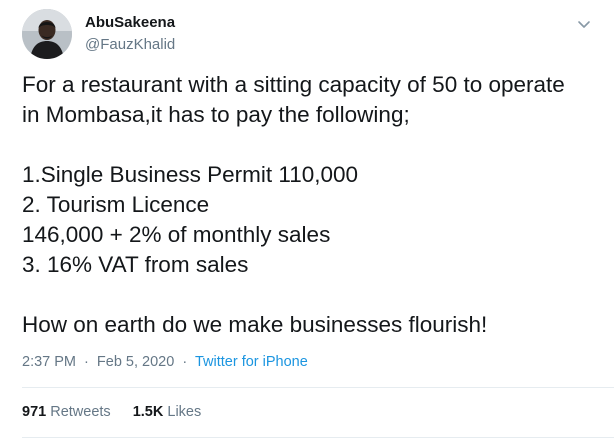  I want to click on tweet-date: Feb 5, 2020, so click(135, 362).